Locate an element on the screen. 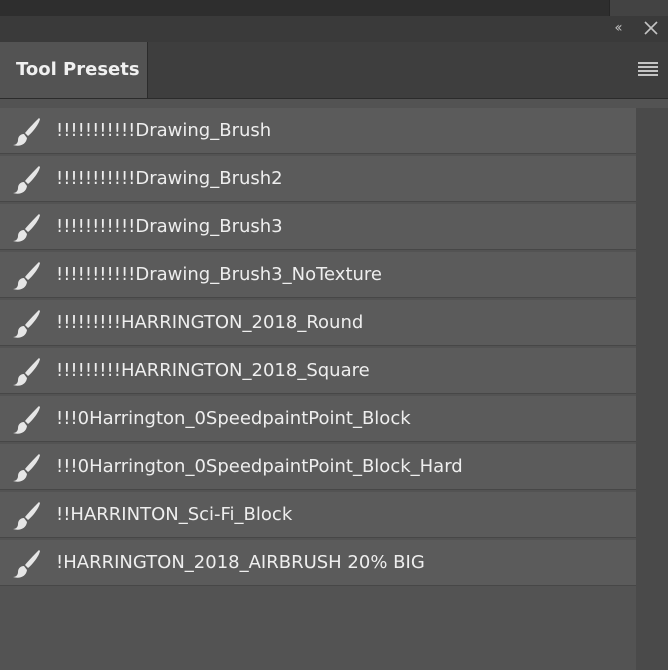 Image resolution: width=668 pixels, height=670 pixels. preset-label: !!!!!!!!!!!Drawing_Brush3 is located at coordinates (169, 226).